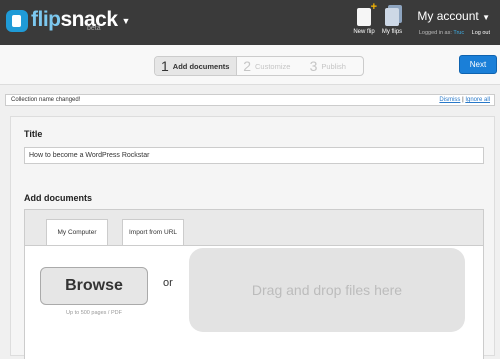 This screenshot has height=359, width=500. I want to click on my-flips-button: My flips, so click(392, 21).